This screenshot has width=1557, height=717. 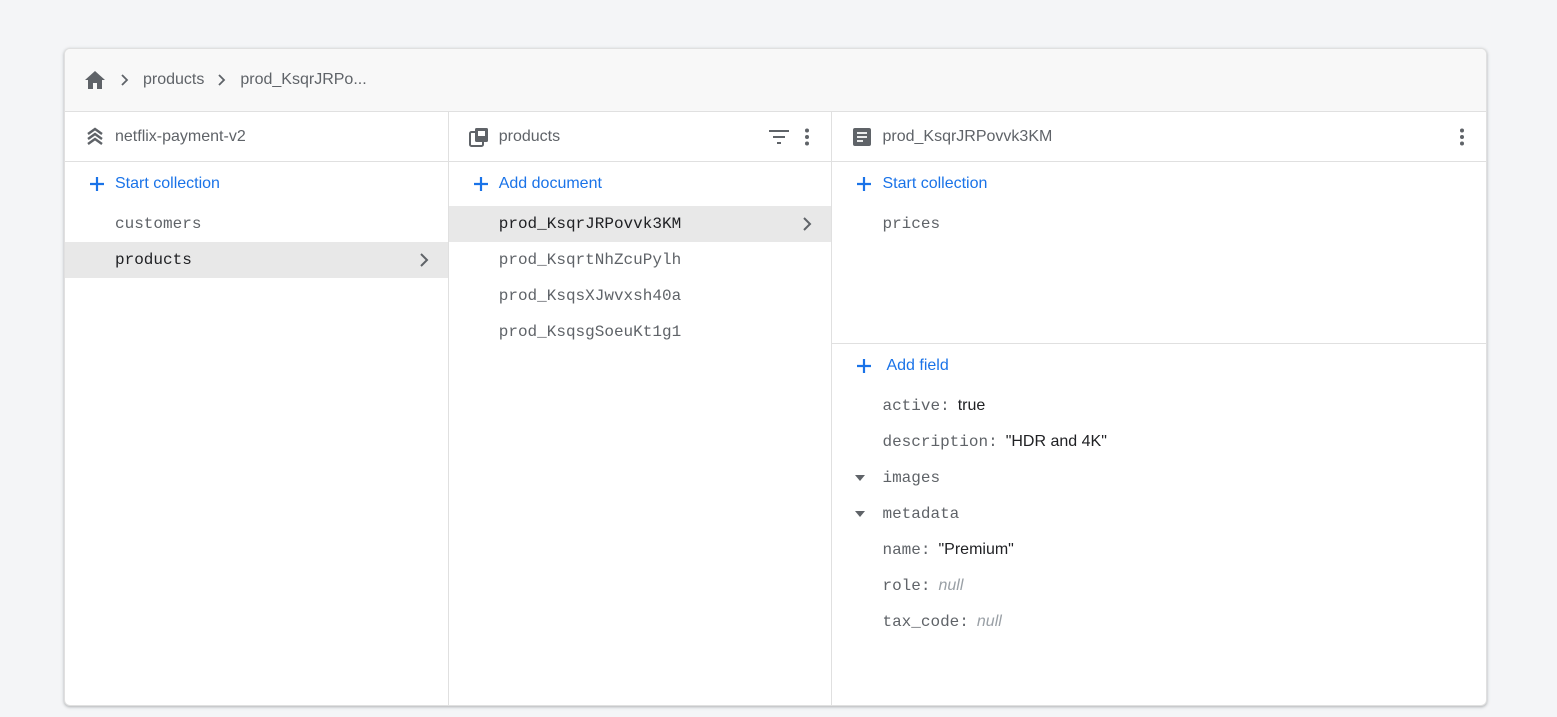 I want to click on field-key: description:, so click(x=940, y=442).